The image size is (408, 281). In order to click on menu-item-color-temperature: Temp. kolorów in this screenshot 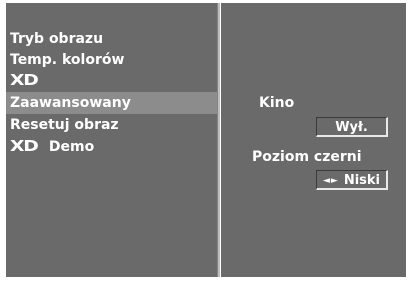, I will do `click(111, 60)`.